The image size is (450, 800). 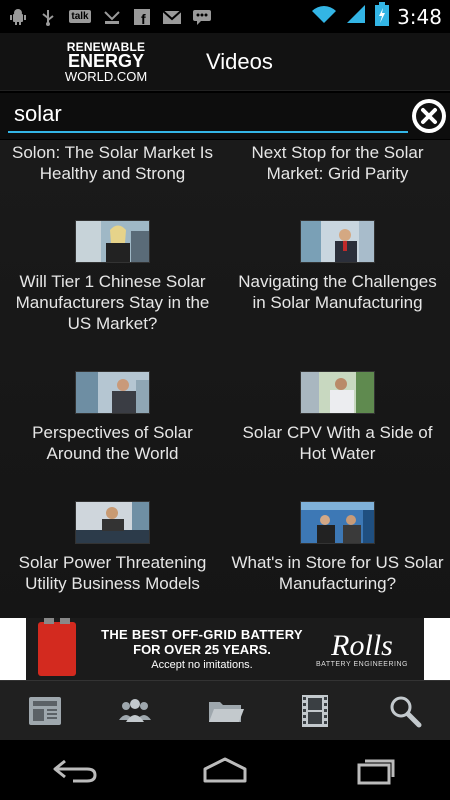 What do you see at coordinates (208, 115) in the screenshot?
I see `search-input` at bounding box center [208, 115].